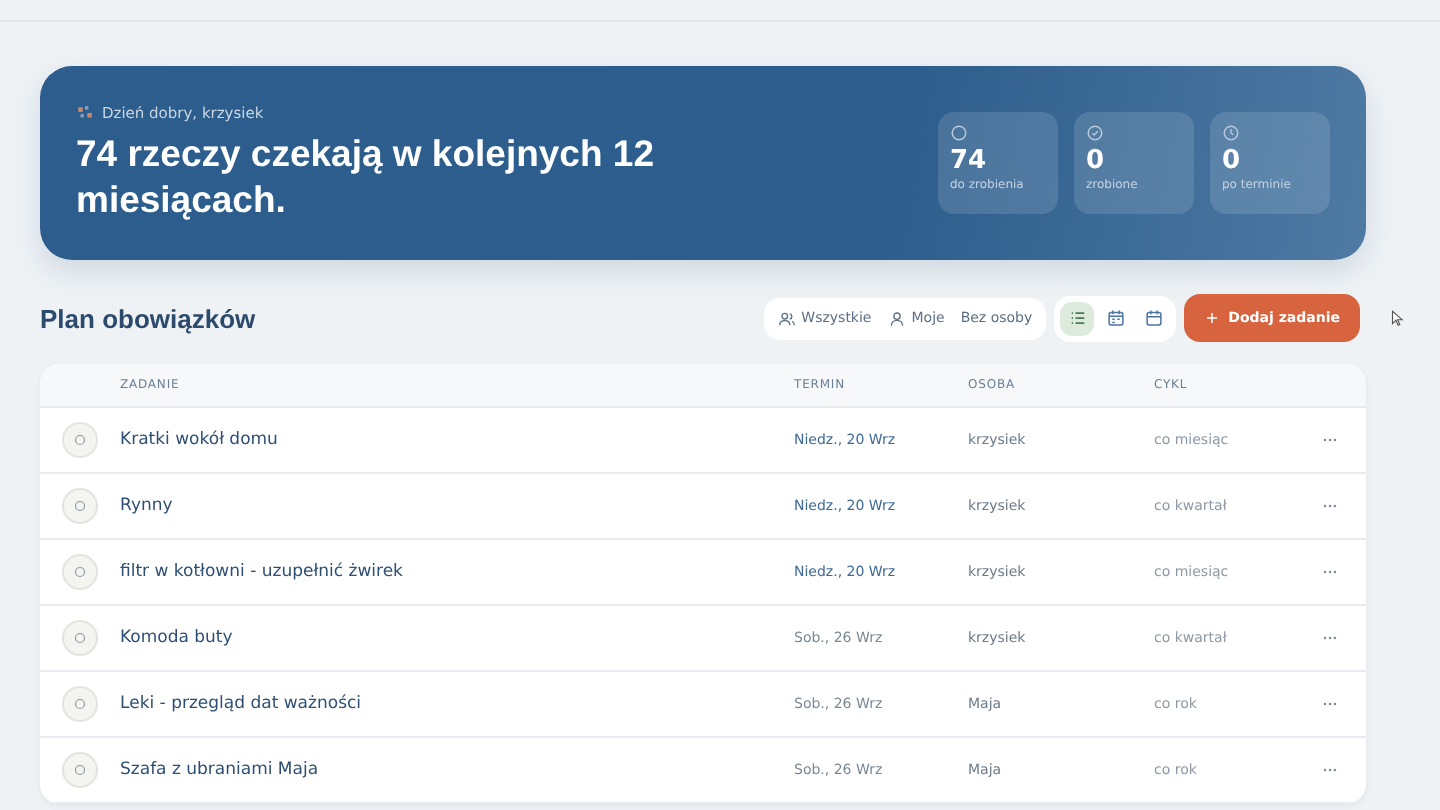  I want to click on task-name: Leki - przegląd dat ważności, so click(242, 704).